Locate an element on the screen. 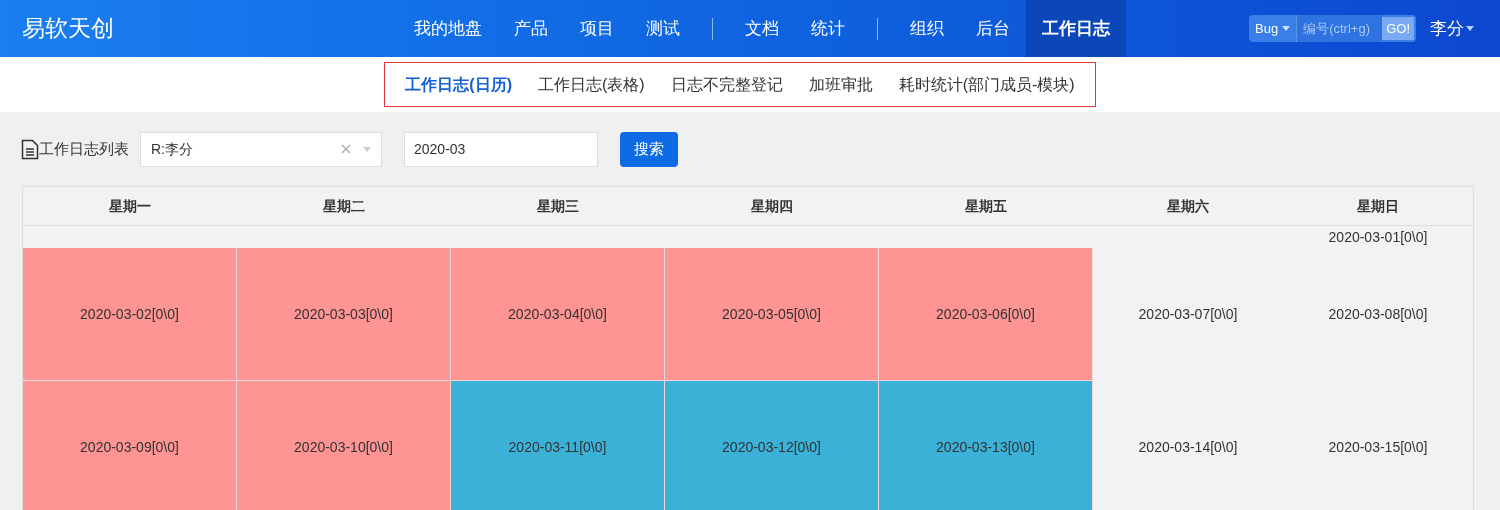  person-select: R:李分 is located at coordinates (261, 149).